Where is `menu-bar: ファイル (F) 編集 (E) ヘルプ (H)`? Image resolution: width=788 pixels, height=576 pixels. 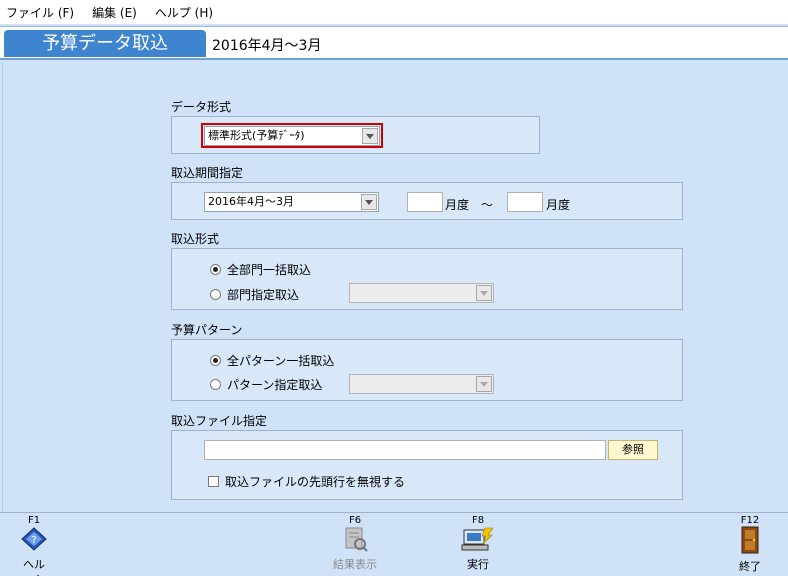 menu-bar: ファイル (F) 編集 (E) ヘルプ (H) is located at coordinates (394, 12).